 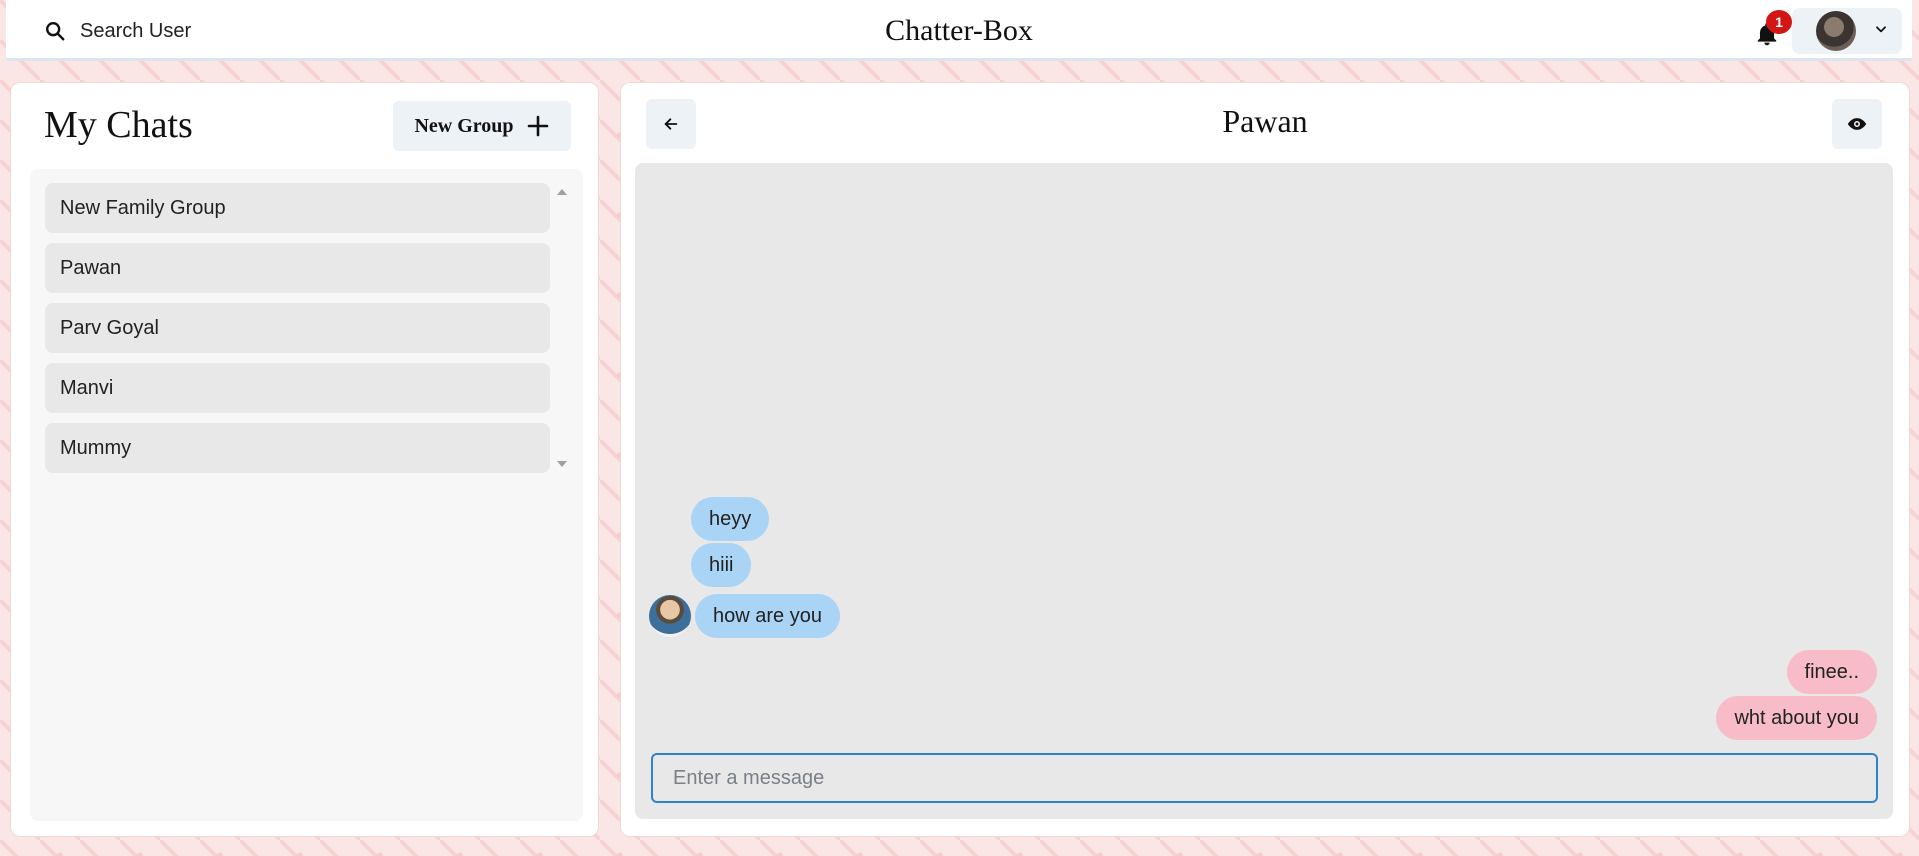 I want to click on chat-item-new-family-group: New Family Group, so click(x=297, y=208).